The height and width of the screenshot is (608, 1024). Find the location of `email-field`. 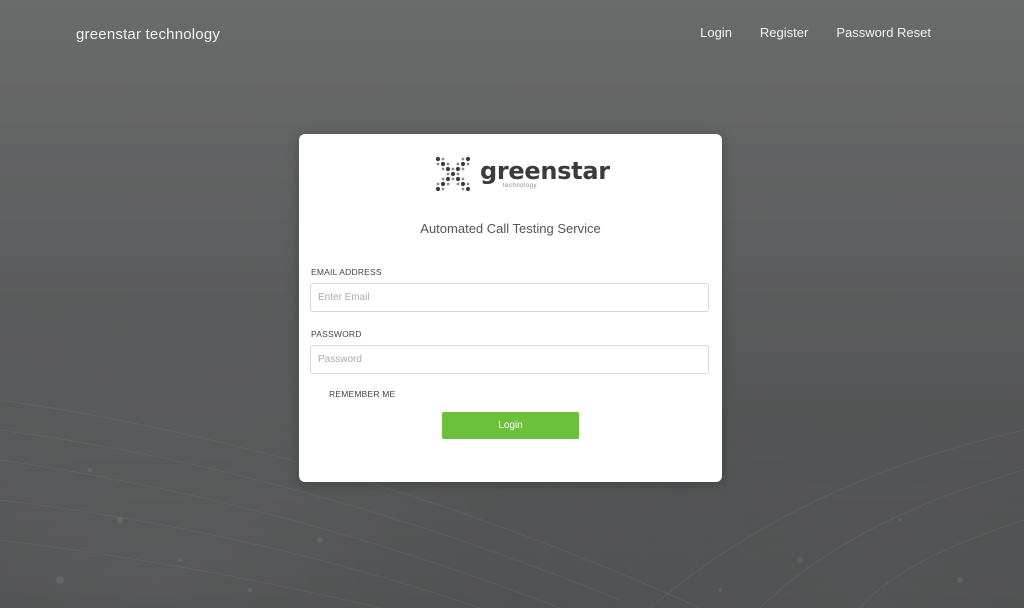

email-field is located at coordinates (509, 297).